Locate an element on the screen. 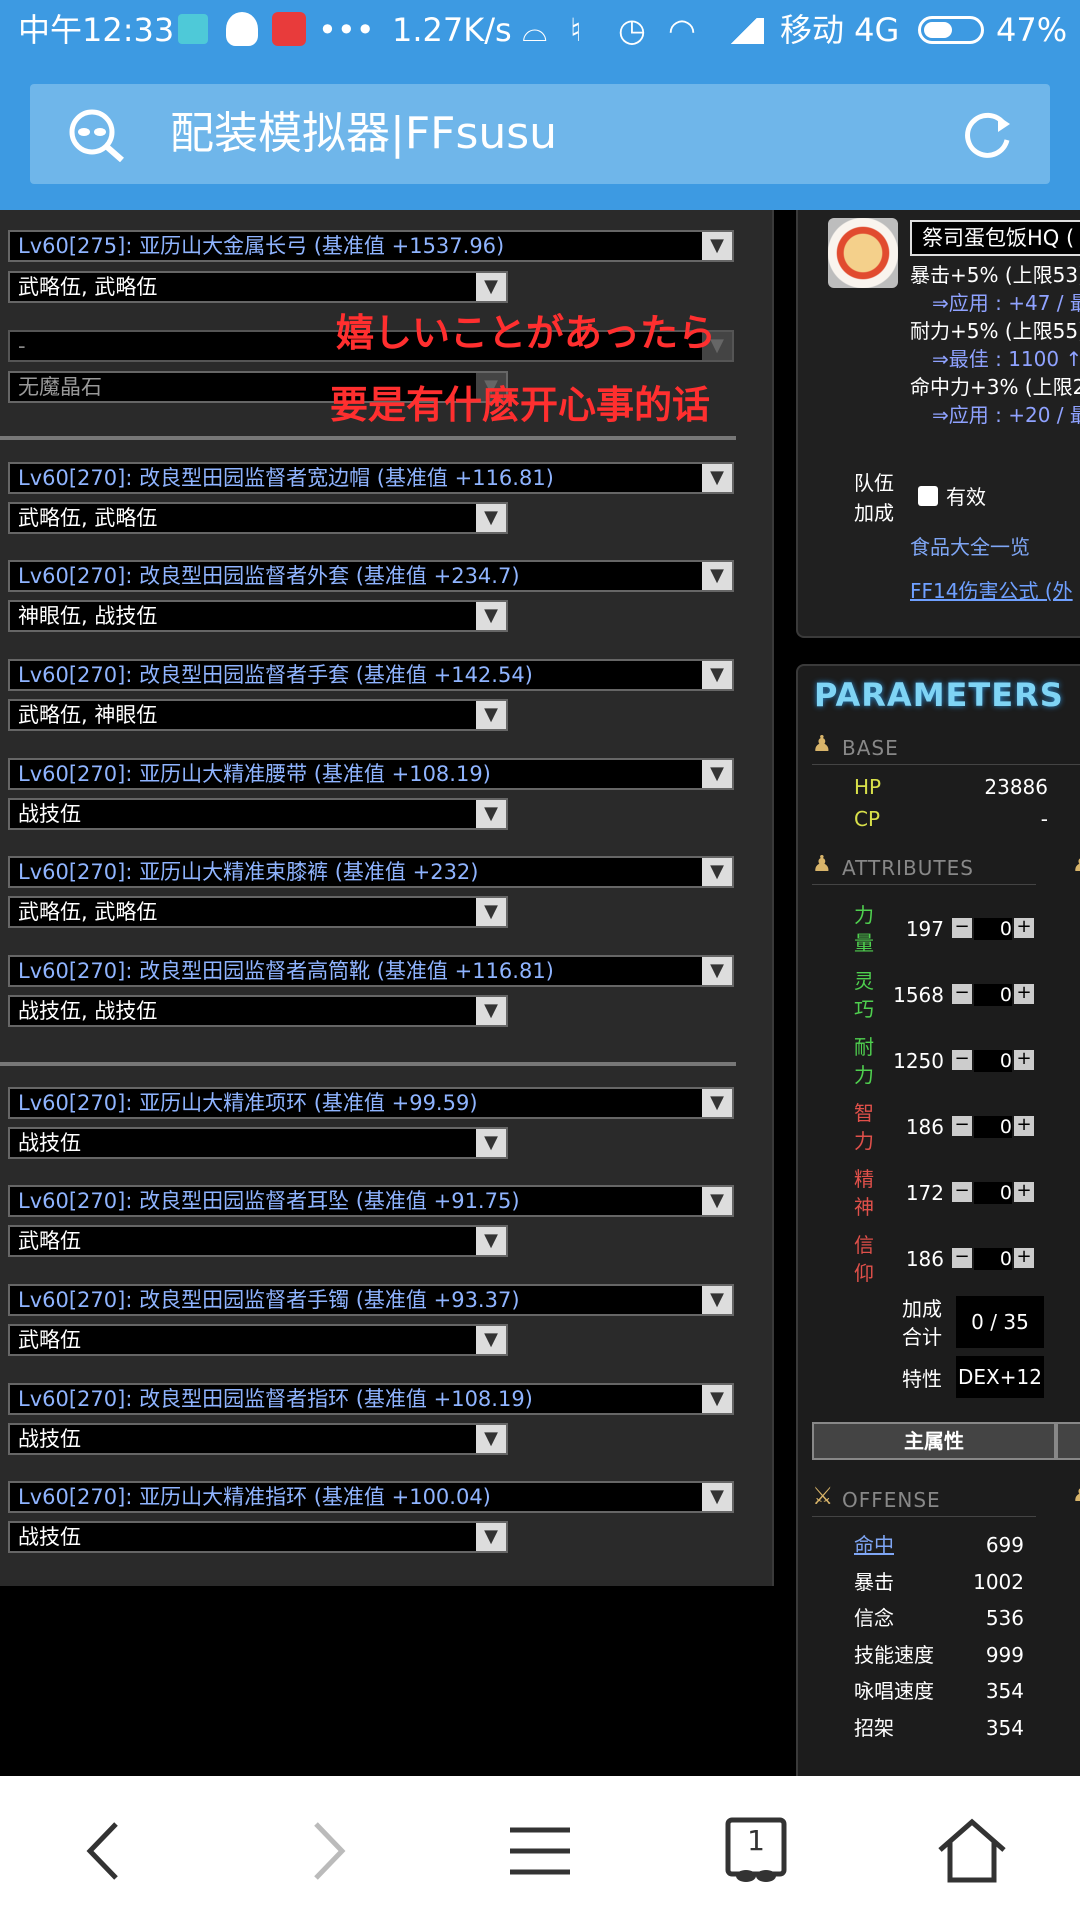 The image size is (1080, 1920). url-bar: 配装模拟器|FFsusu is located at coordinates (540, 134).